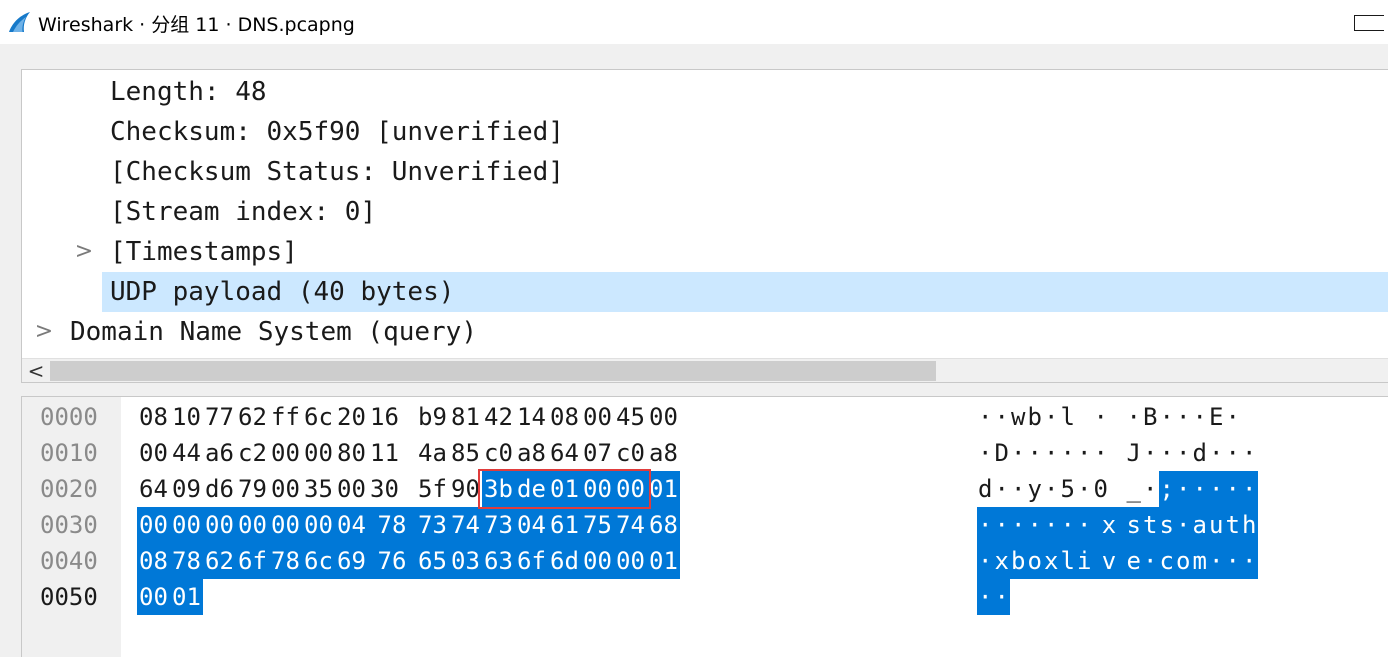  Describe the element at coordinates (465, 489) in the screenshot. I see `hex-byte: 90` at that location.